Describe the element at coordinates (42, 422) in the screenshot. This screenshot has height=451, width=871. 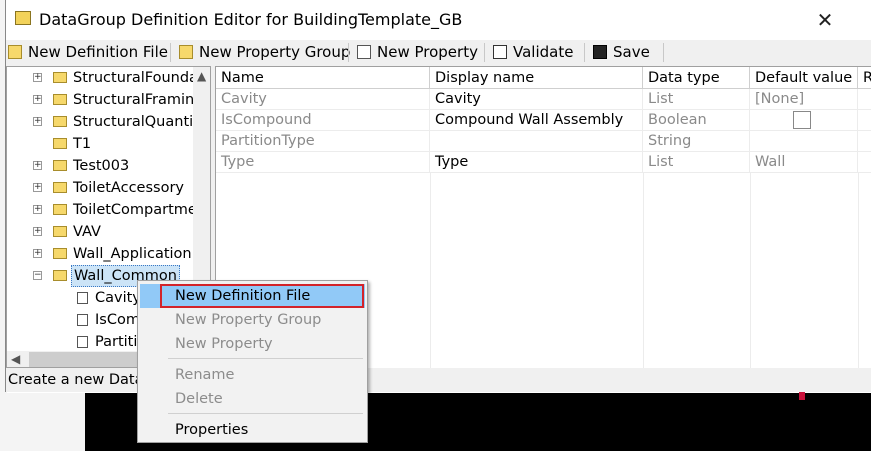
I see `background-app-panel` at that location.